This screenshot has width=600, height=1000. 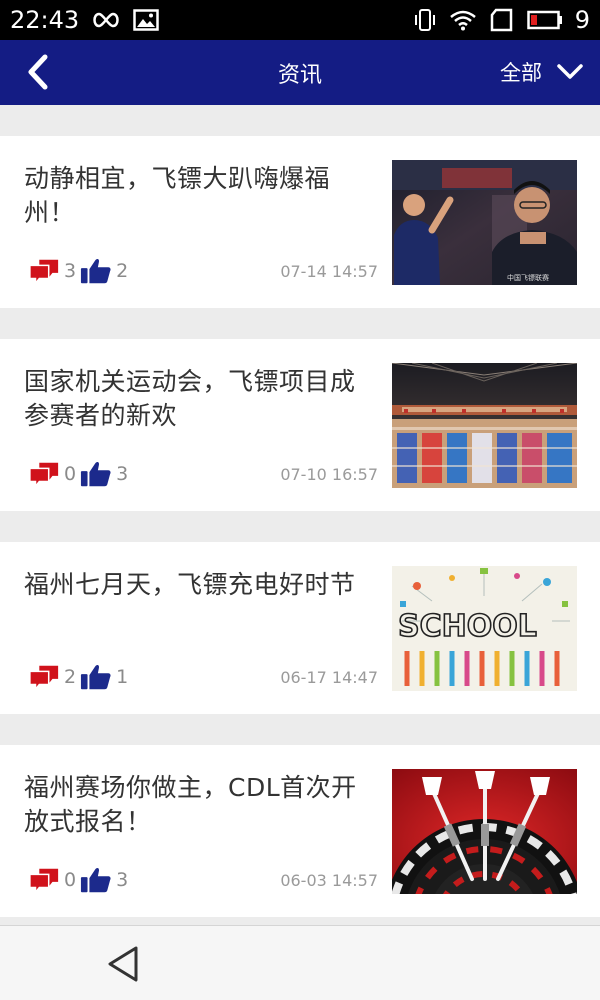 I want to click on dislike-count: 2, so click(x=70, y=677).